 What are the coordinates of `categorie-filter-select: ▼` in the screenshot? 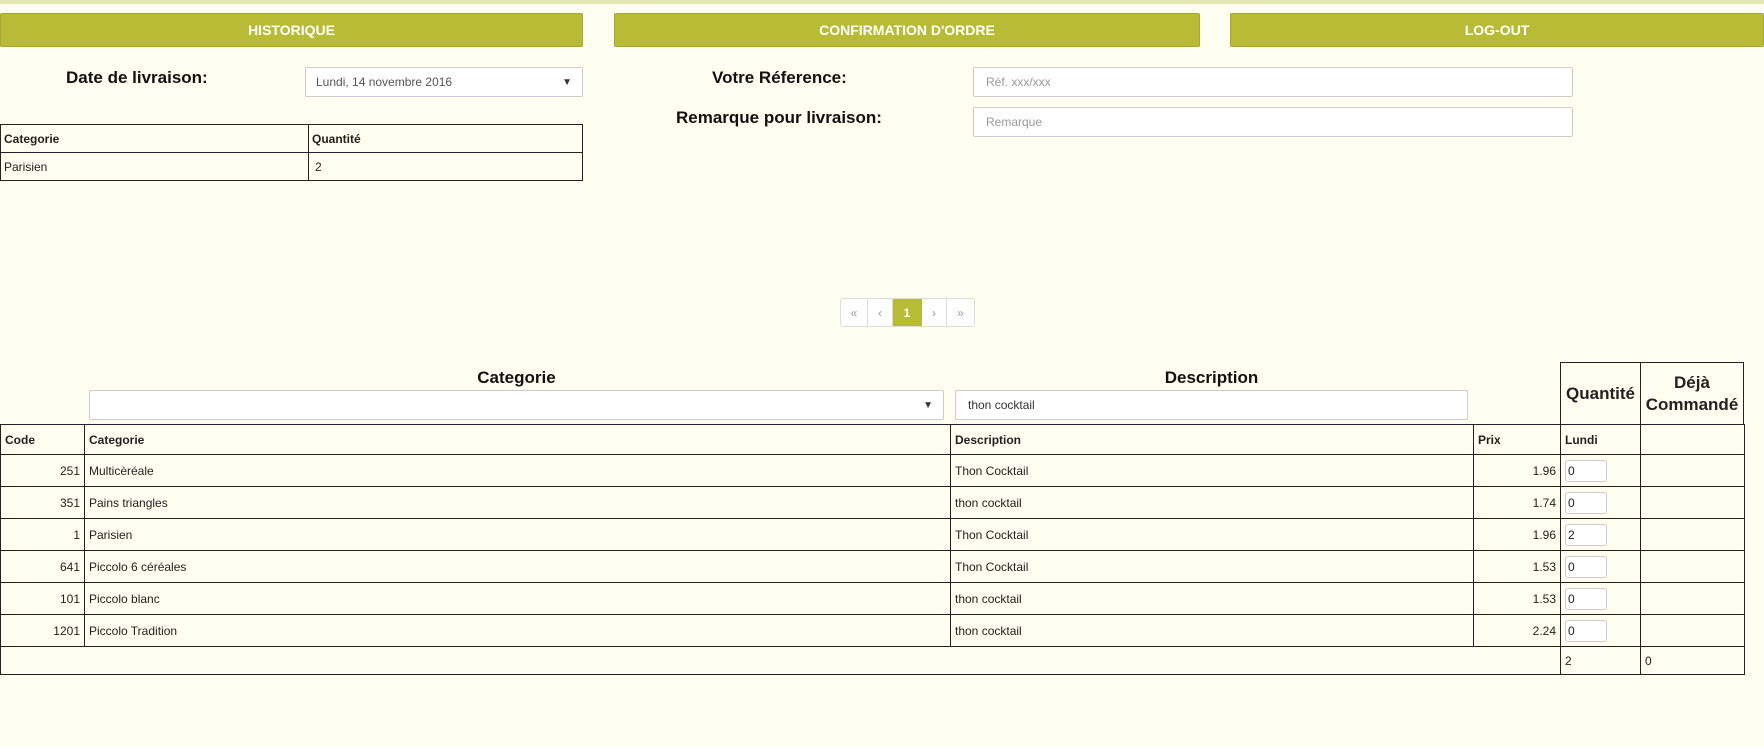 It's located at (516, 405).